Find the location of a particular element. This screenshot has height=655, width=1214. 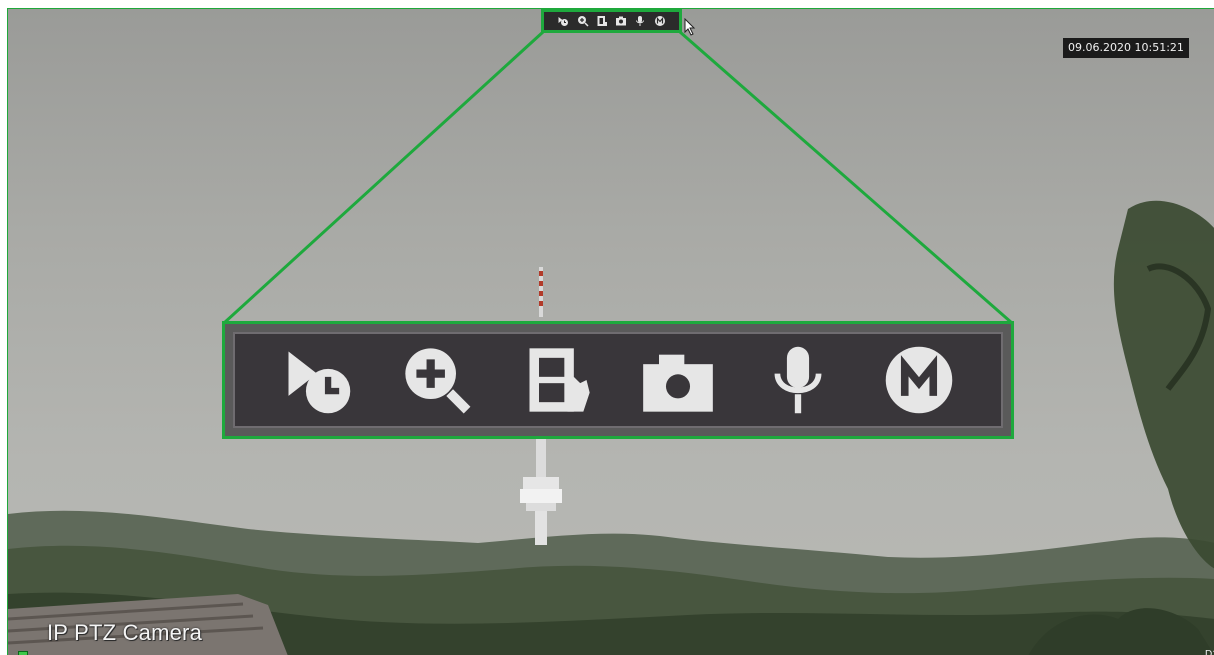

manual-snapshot-button-magnified is located at coordinates (678, 380).